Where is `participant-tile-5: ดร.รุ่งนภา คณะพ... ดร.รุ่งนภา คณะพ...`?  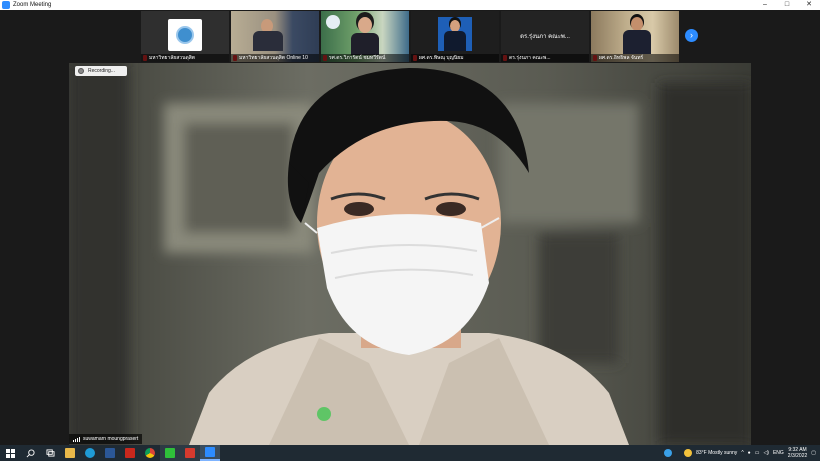 participant-tile-5: ดร.รุ่งนภา คณะพ... ดร.รุ่งนภา คณะพ... is located at coordinates (545, 36).